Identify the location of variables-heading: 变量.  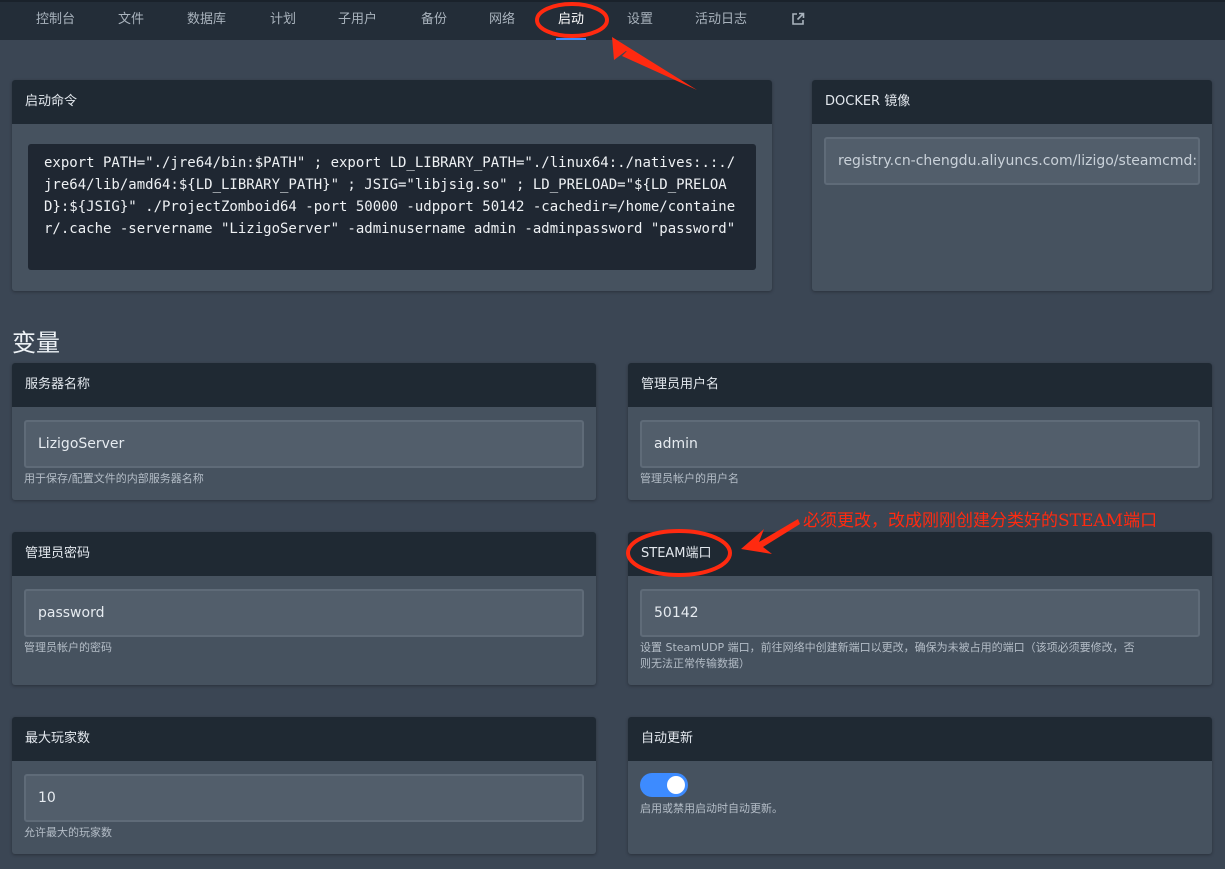
(36, 343).